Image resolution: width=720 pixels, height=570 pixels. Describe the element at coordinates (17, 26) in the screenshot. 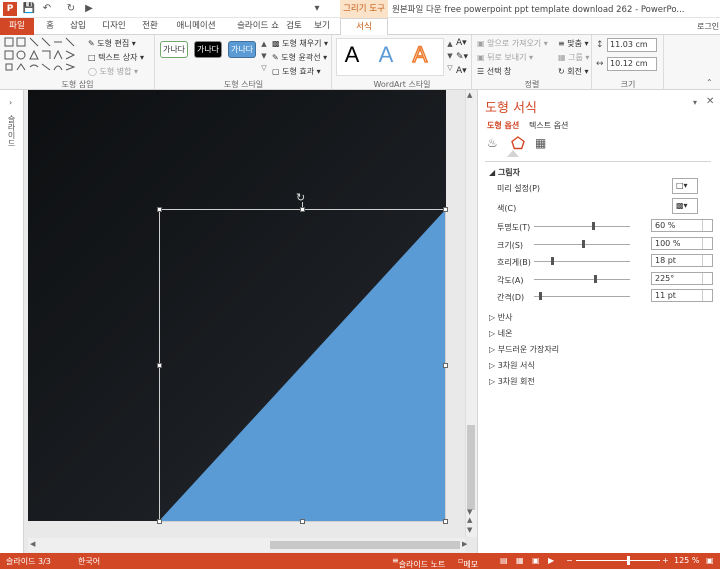

I see `tab-file: 파일` at that location.